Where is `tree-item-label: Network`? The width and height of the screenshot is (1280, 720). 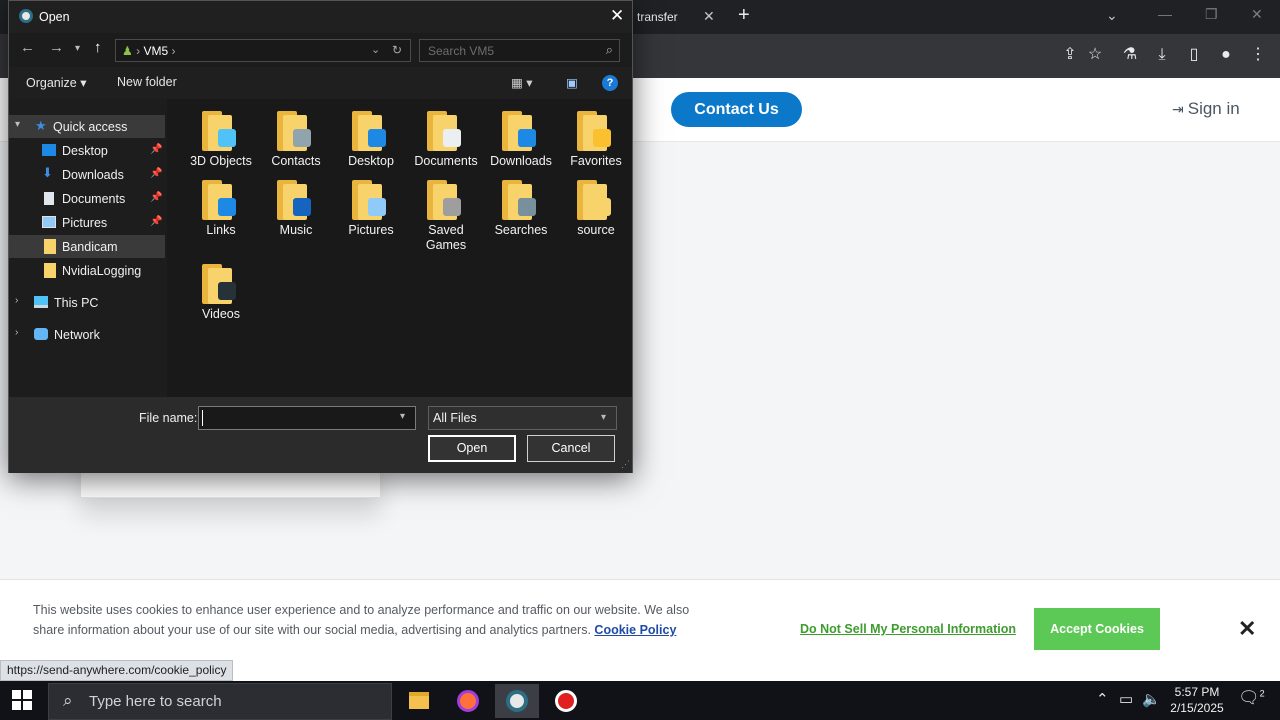
tree-item-label: Network is located at coordinates (77, 335).